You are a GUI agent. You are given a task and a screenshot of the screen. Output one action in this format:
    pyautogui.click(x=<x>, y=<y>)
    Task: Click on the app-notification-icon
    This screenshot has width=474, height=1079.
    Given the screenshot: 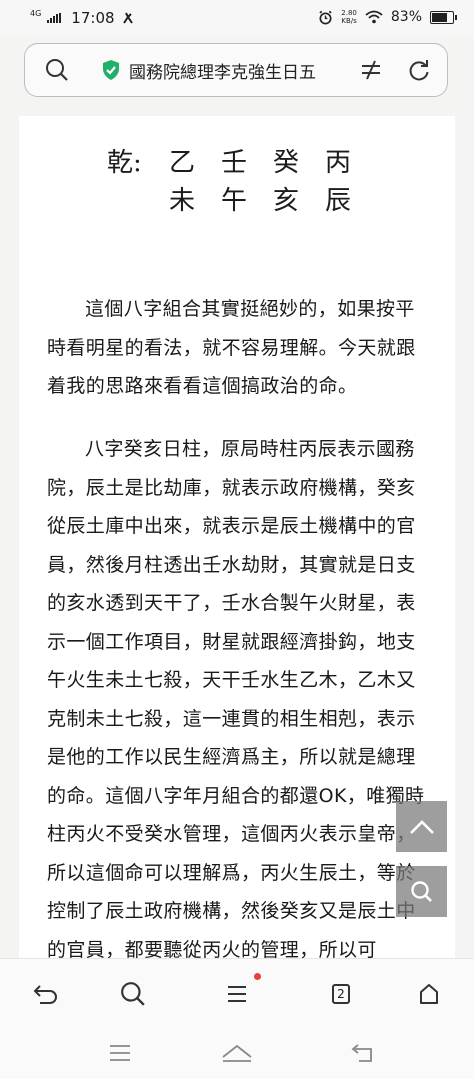 What is the action you would take?
    pyautogui.click(x=127, y=18)
    